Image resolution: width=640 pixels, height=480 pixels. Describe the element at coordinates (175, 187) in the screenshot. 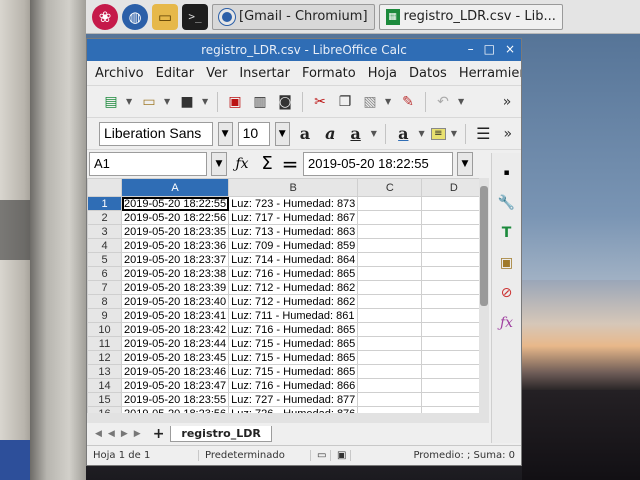

I see `column-header-a: A` at that location.